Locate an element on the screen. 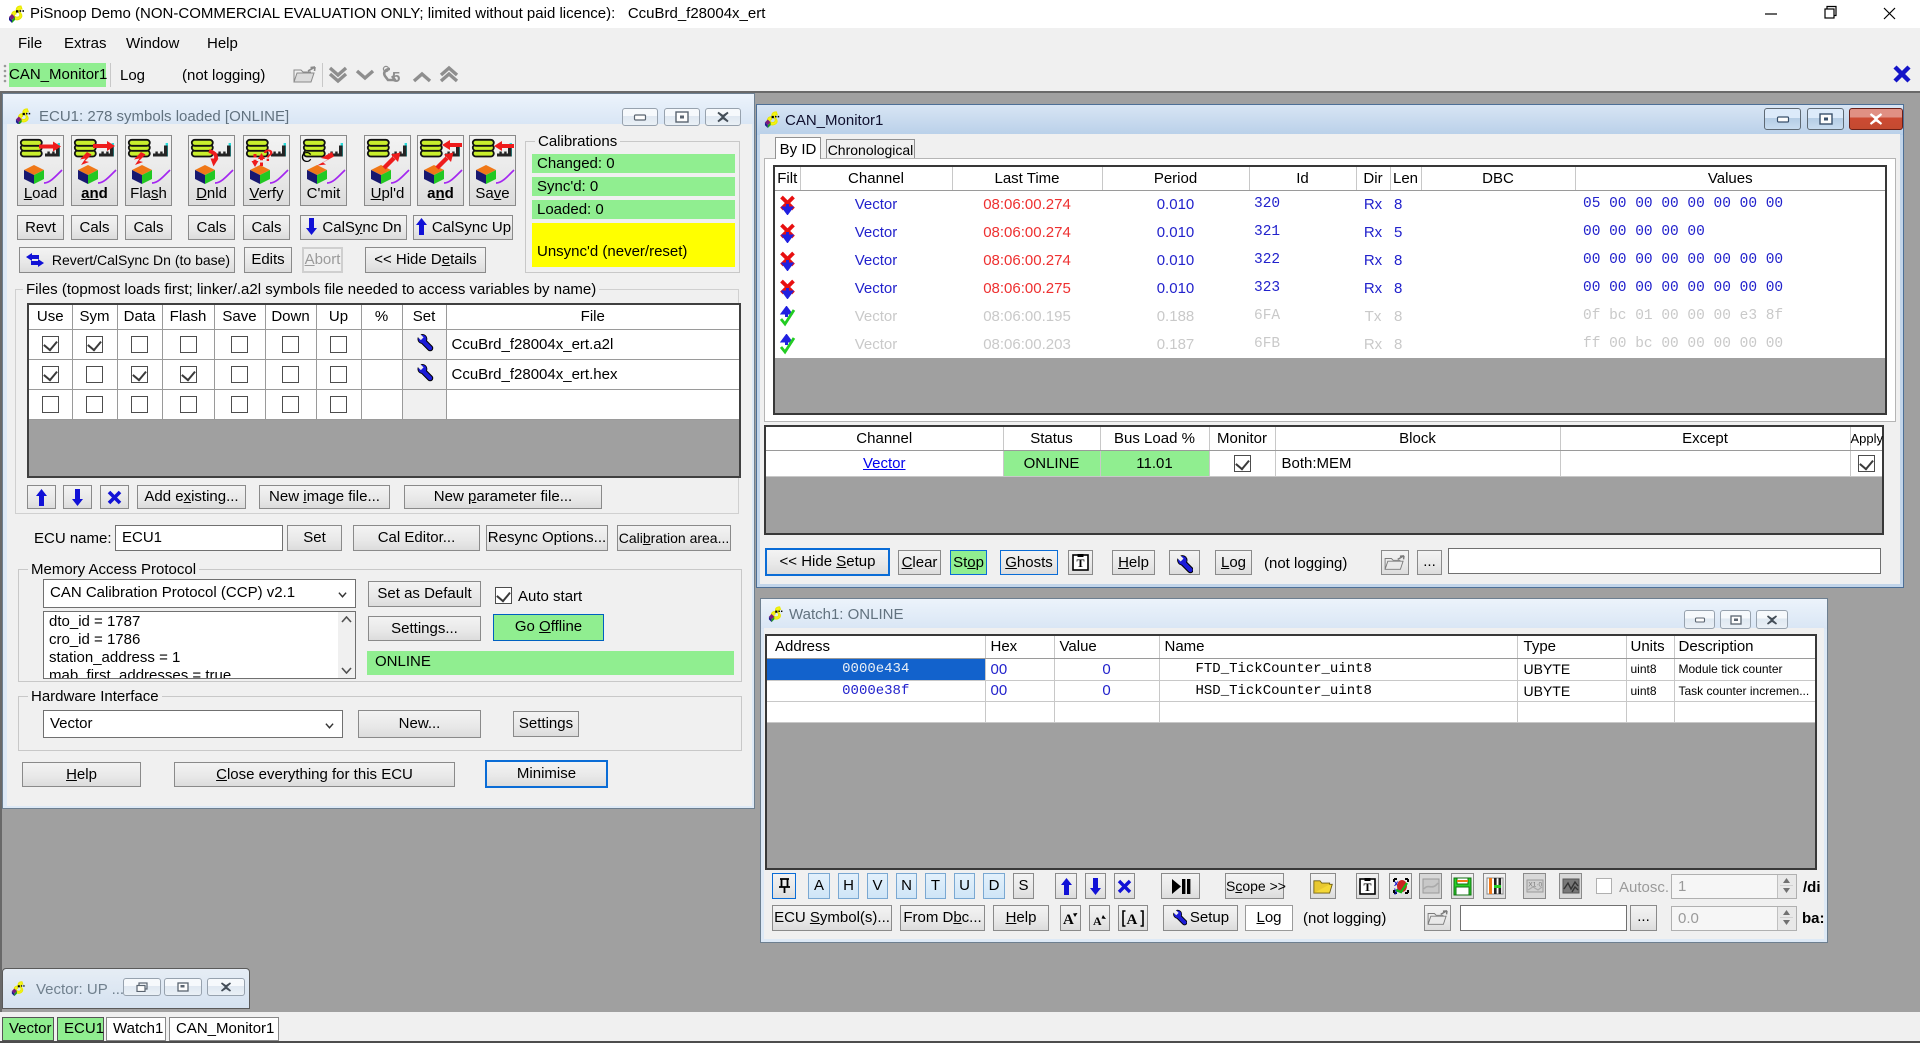  svg-text: 5 is located at coordinates (396, 77).